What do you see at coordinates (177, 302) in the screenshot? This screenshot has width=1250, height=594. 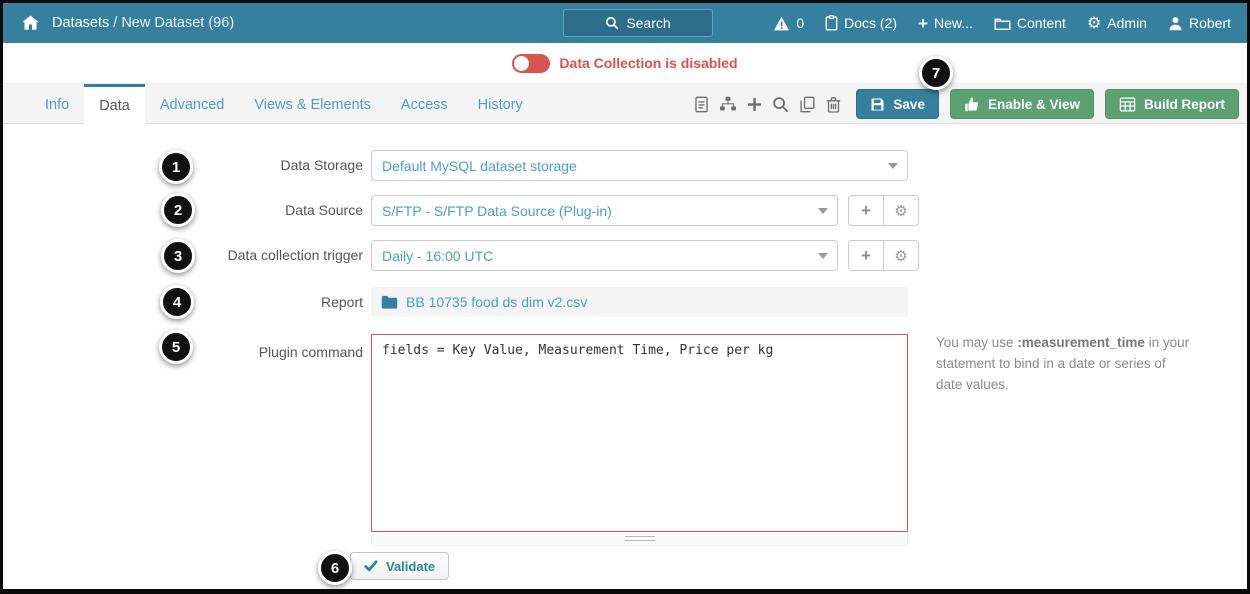 I see `annotation-step-4: 4` at bounding box center [177, 302].